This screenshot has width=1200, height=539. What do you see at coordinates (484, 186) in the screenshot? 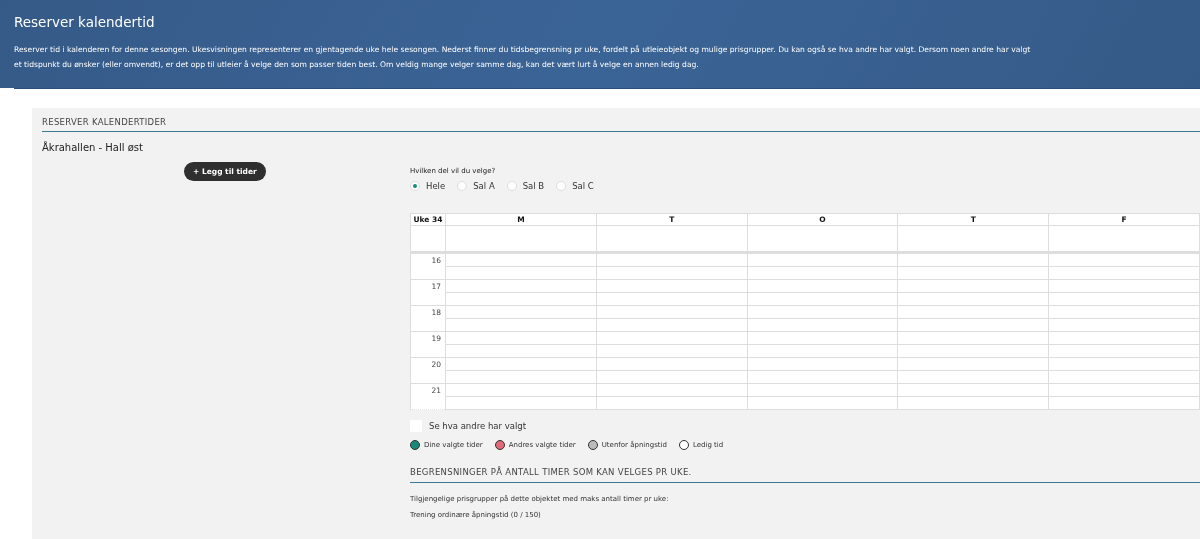
I see `radio-label: Sal A` at bounding box center [484, 186].